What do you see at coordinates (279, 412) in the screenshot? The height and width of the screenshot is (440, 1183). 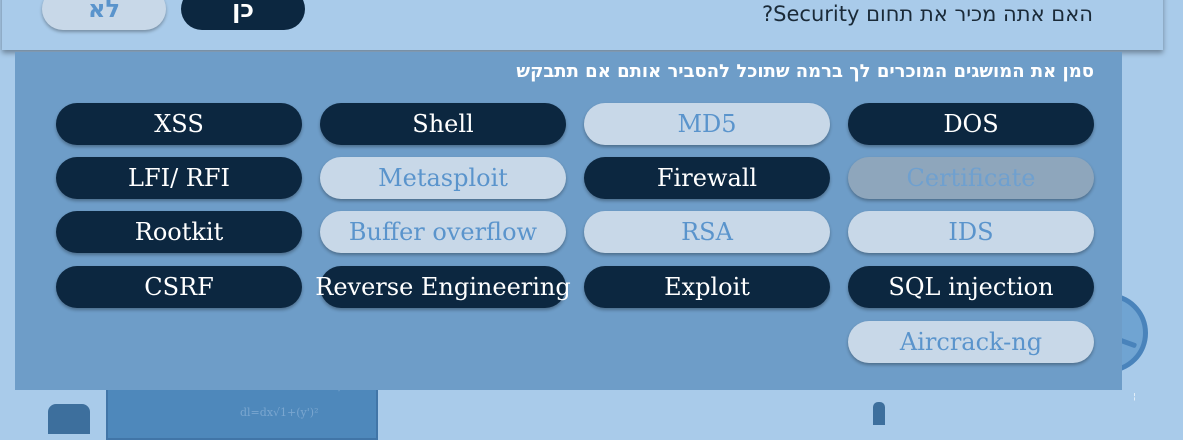 I see `board-formula: dl=dx√1+(y')²` at bounding box center [279, 412].